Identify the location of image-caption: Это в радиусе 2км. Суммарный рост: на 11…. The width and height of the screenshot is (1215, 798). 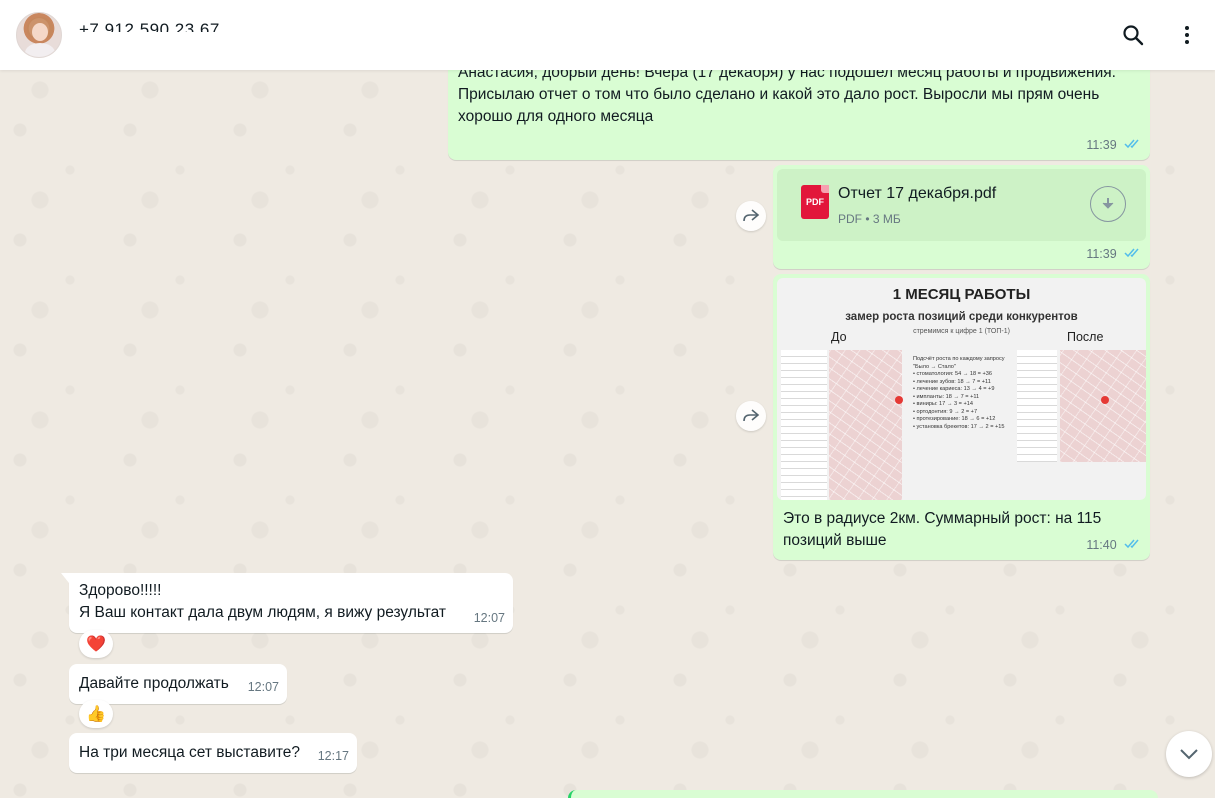
(942, 529).